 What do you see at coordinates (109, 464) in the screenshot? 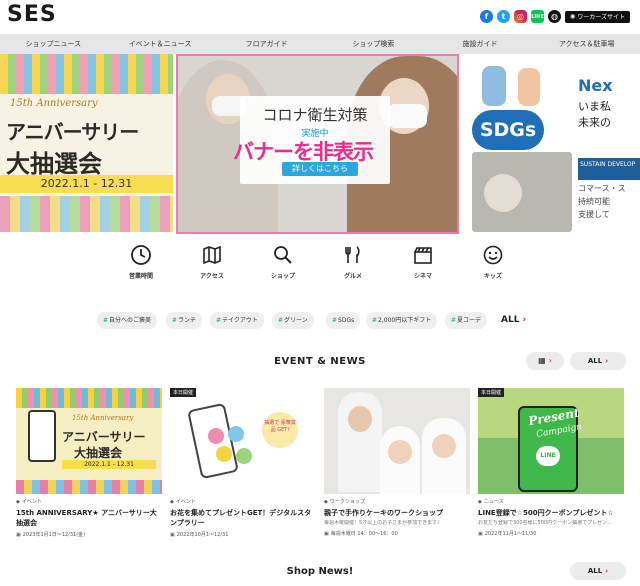
I see `image-date-band: 2022.1.1 - 12.31` at bounding box center [109, 464].